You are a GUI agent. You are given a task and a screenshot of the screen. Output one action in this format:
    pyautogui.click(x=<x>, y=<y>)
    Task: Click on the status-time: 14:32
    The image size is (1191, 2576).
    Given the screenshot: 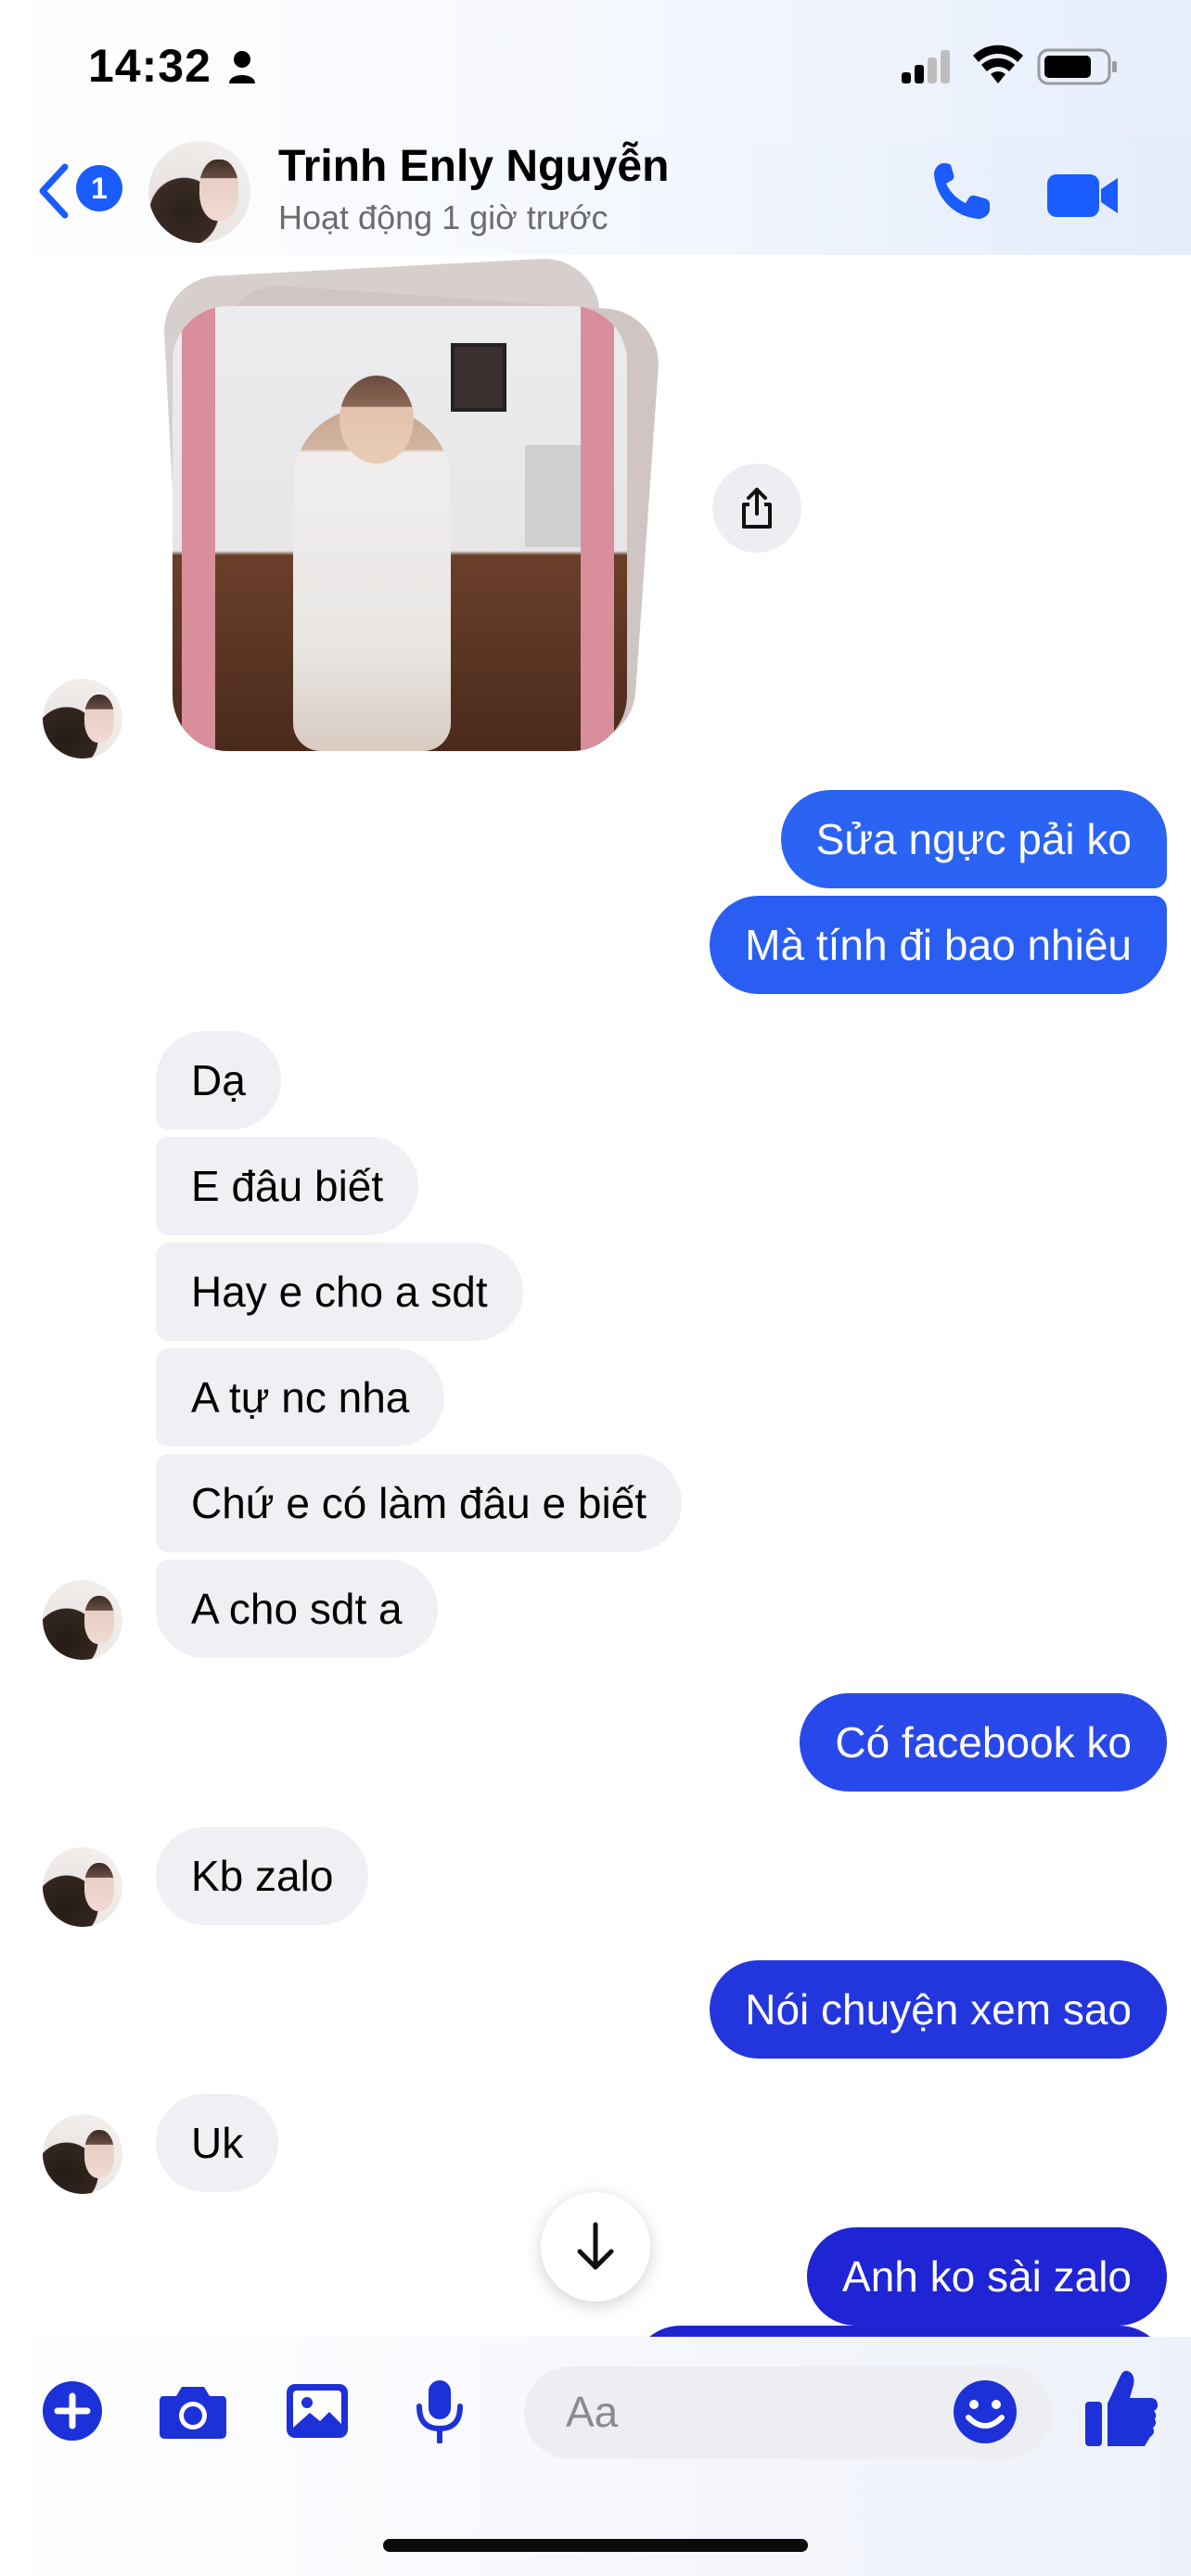 What is the action you would take?
    pyautogui.click(x=149, y=66)
    